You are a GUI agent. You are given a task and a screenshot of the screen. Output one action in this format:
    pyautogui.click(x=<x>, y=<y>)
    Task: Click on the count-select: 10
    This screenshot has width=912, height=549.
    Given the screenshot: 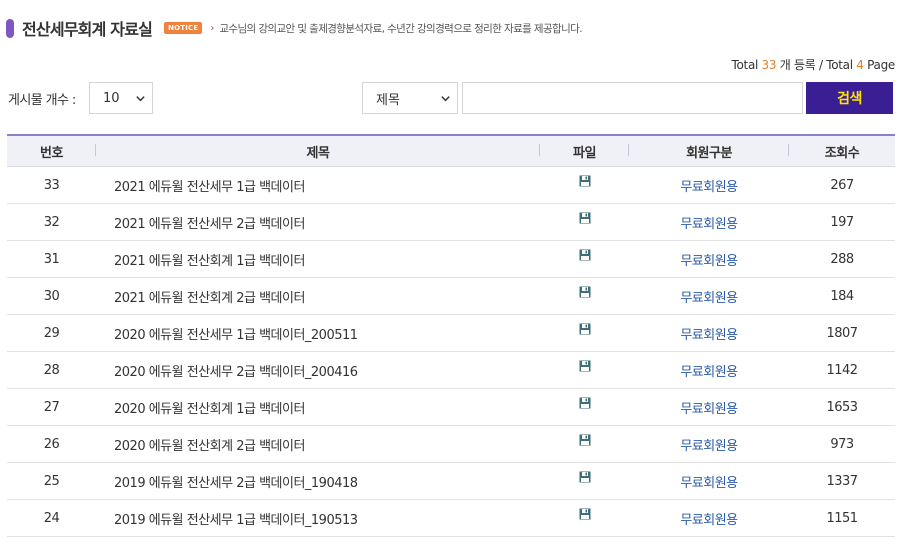 What is the action you would take?
    pyautogui.click(x=121, y=98)
    